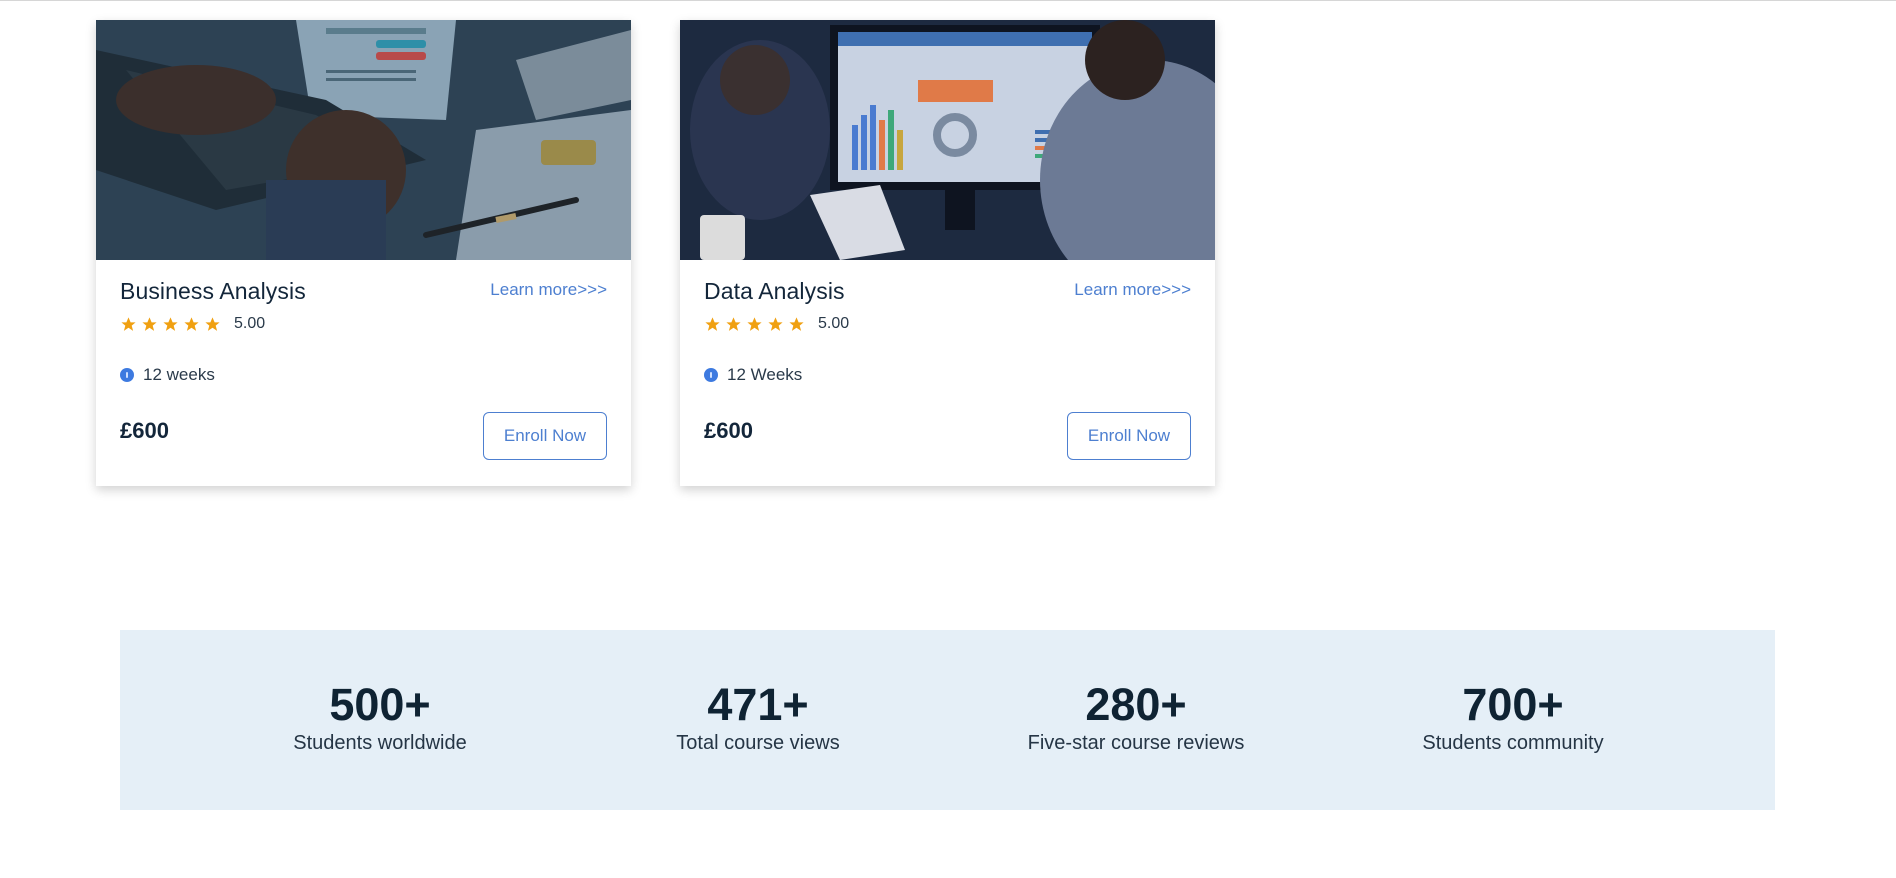 This screenshot has width=1896, height=878. I want to click on top-divider, so click(948, 0).